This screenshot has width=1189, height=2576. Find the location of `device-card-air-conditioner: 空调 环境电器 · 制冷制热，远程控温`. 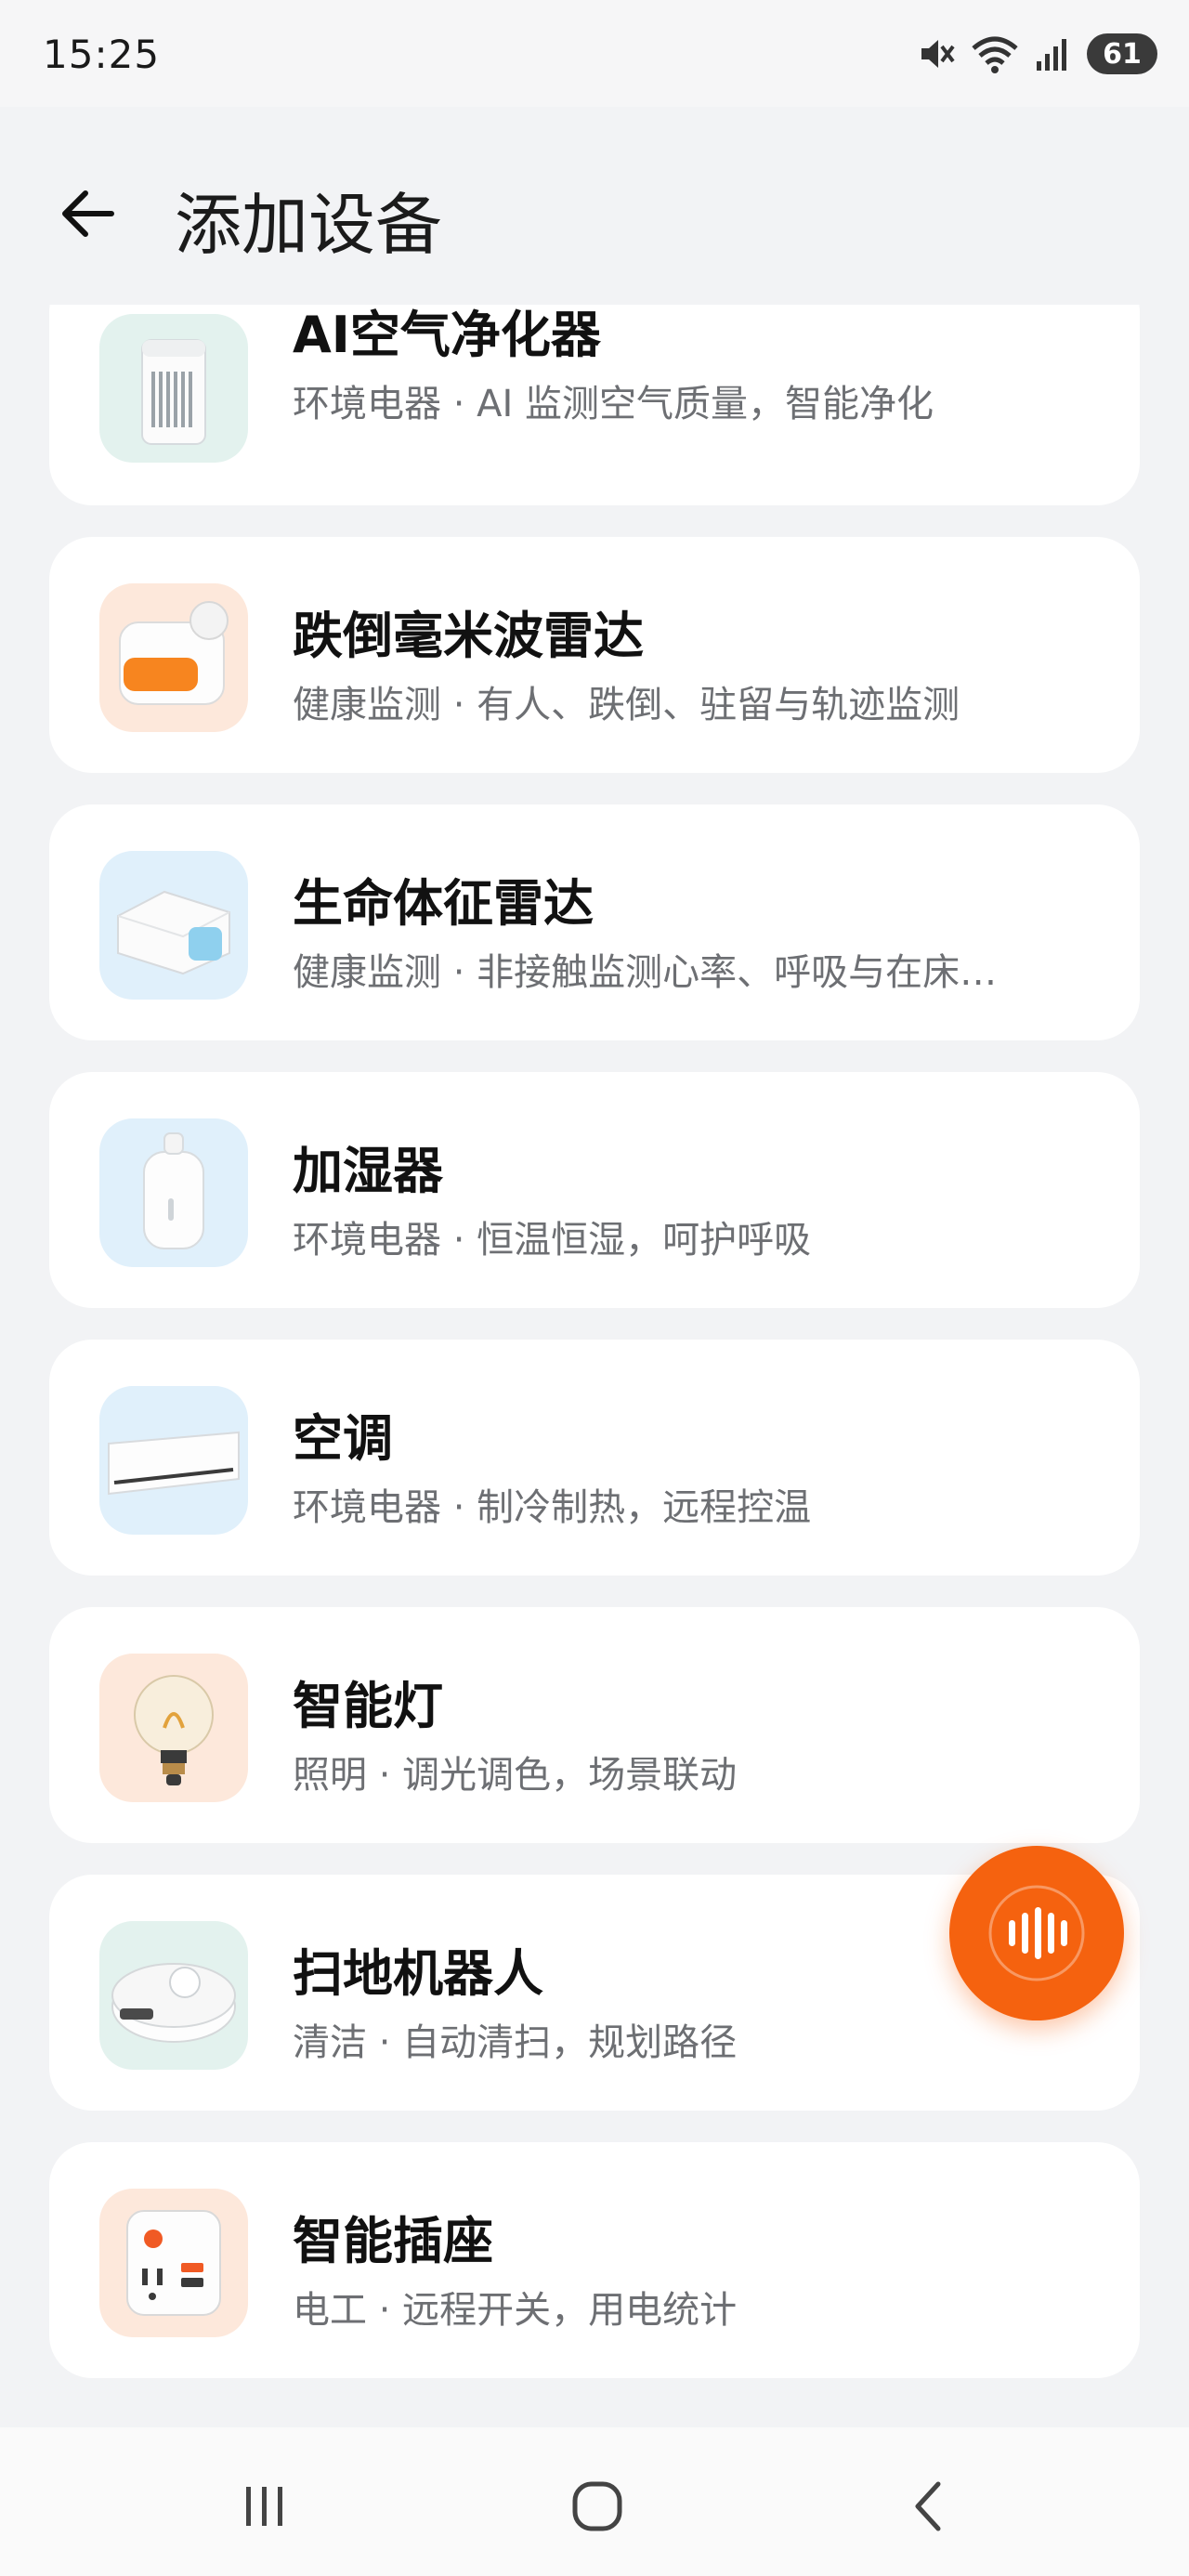

device-card-air-conditioner: 空调 环境电器 · 制冷制热，远程控温 is located at coordinates (594, 1458).